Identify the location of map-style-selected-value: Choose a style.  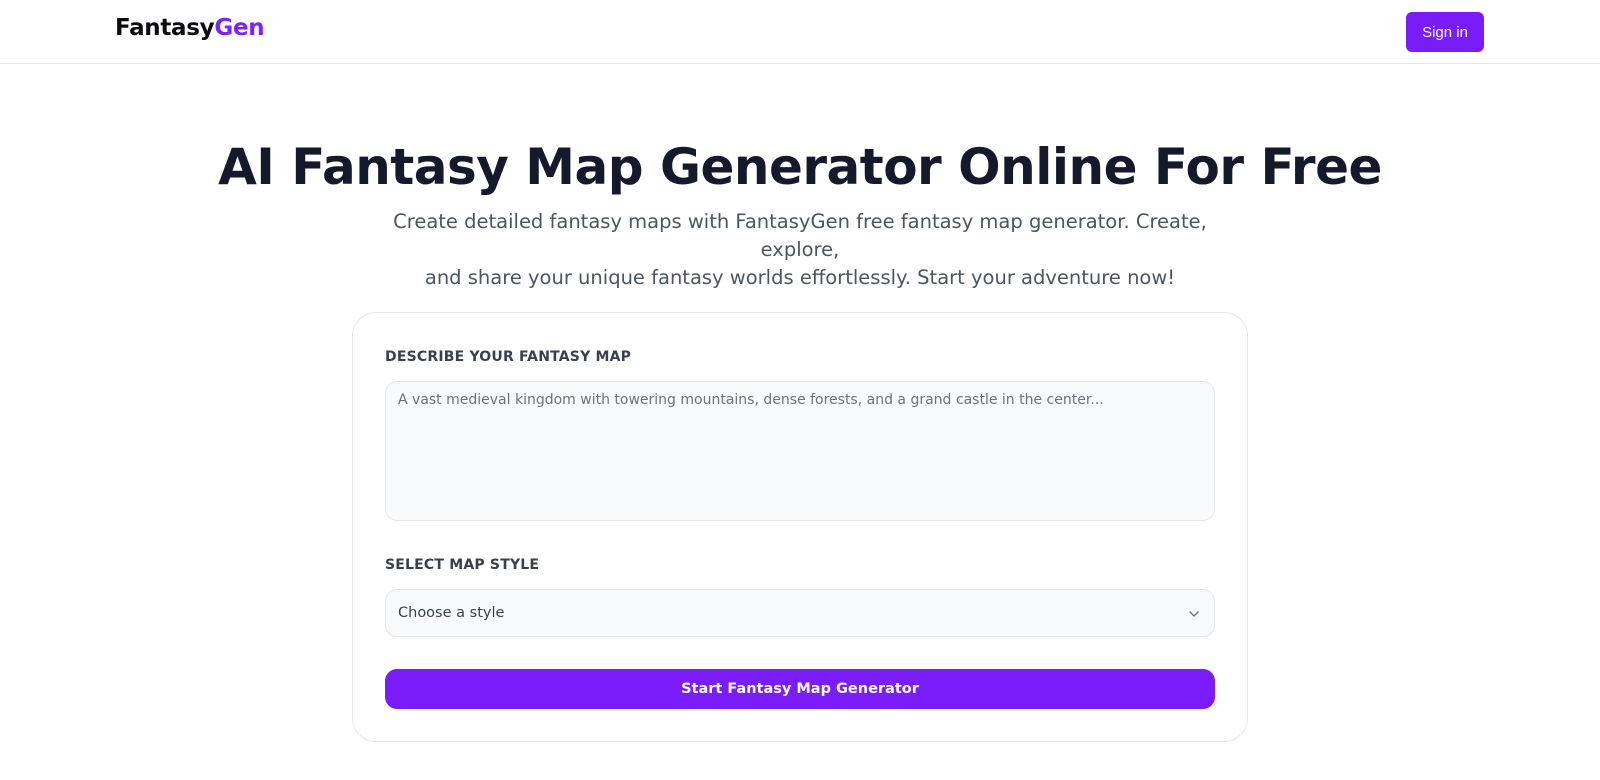
(451, 613).